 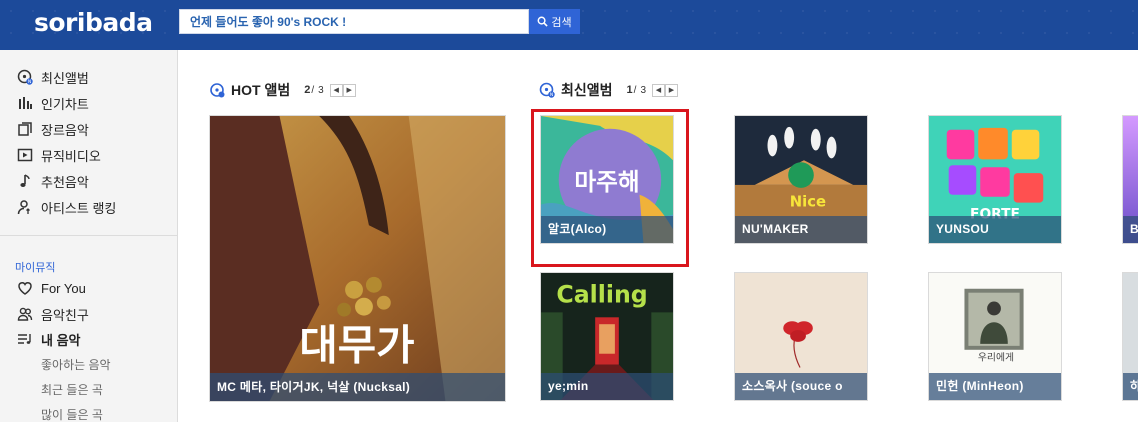 I want to click on top-header: soribada 검색, so click(x=569, y=25).